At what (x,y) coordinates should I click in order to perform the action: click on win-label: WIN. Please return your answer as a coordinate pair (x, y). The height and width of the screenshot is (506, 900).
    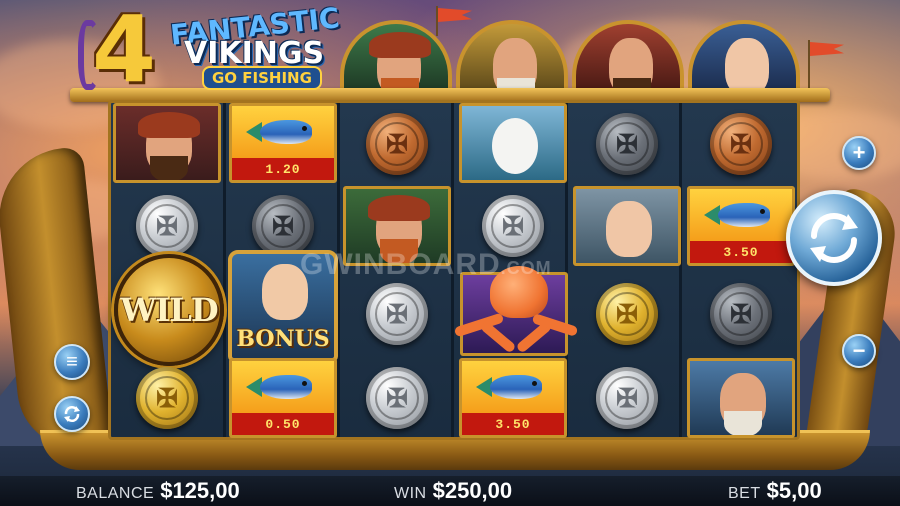
    Looking at the image, I should click on (410, 493).